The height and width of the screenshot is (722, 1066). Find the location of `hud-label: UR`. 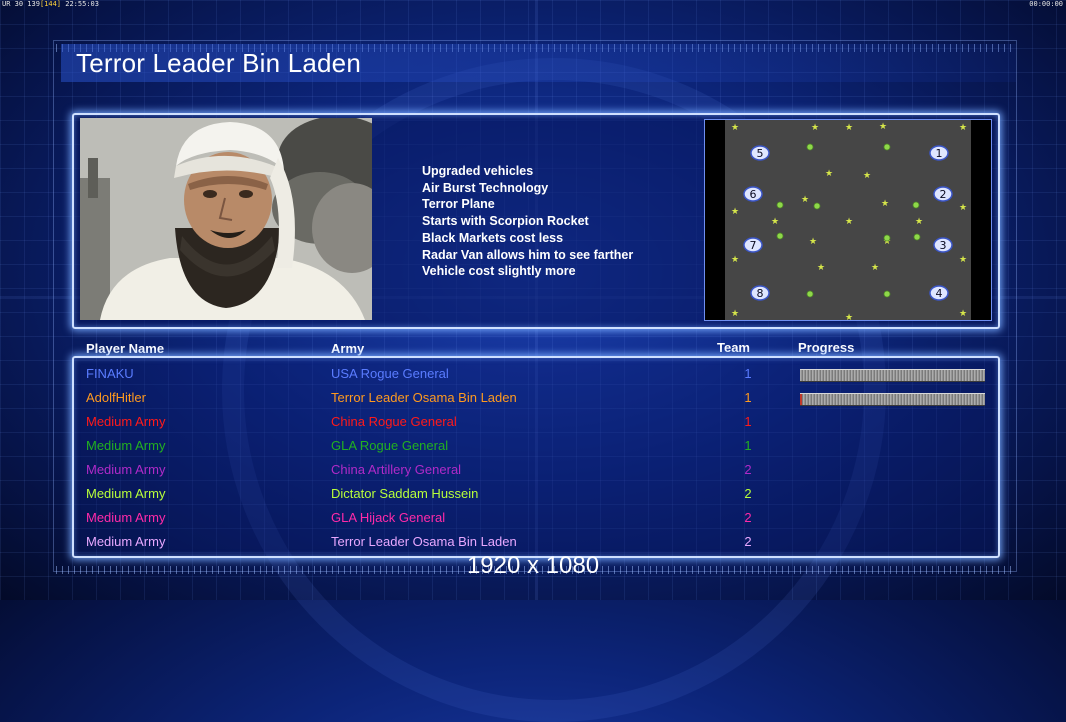

hud-label: UR is located at coordinates (6, 4).